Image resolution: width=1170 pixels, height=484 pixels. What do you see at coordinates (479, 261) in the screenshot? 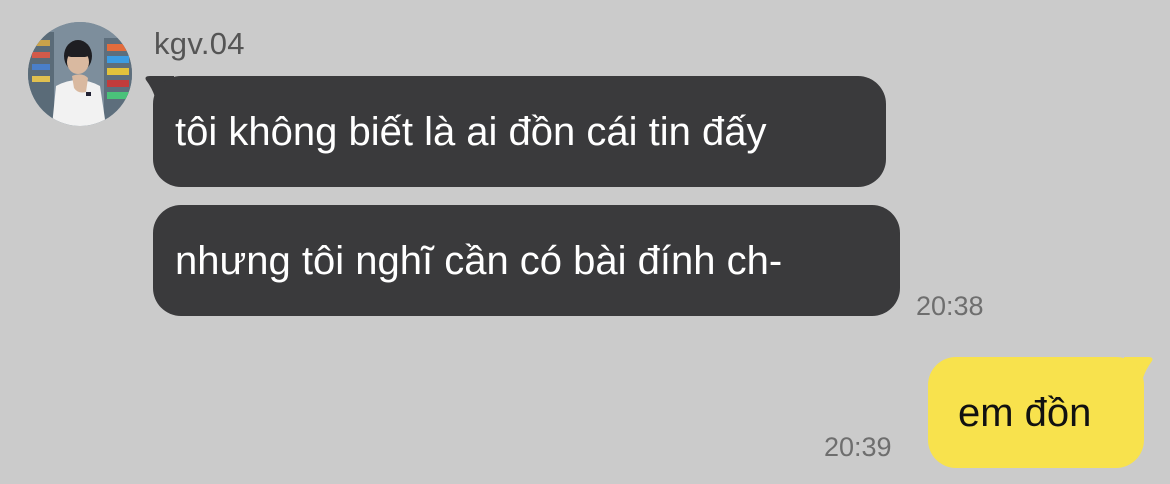
I see `message-text: nhưng tôi nghĩ cần có bài đính ch-` at bounding box center [479, 261].